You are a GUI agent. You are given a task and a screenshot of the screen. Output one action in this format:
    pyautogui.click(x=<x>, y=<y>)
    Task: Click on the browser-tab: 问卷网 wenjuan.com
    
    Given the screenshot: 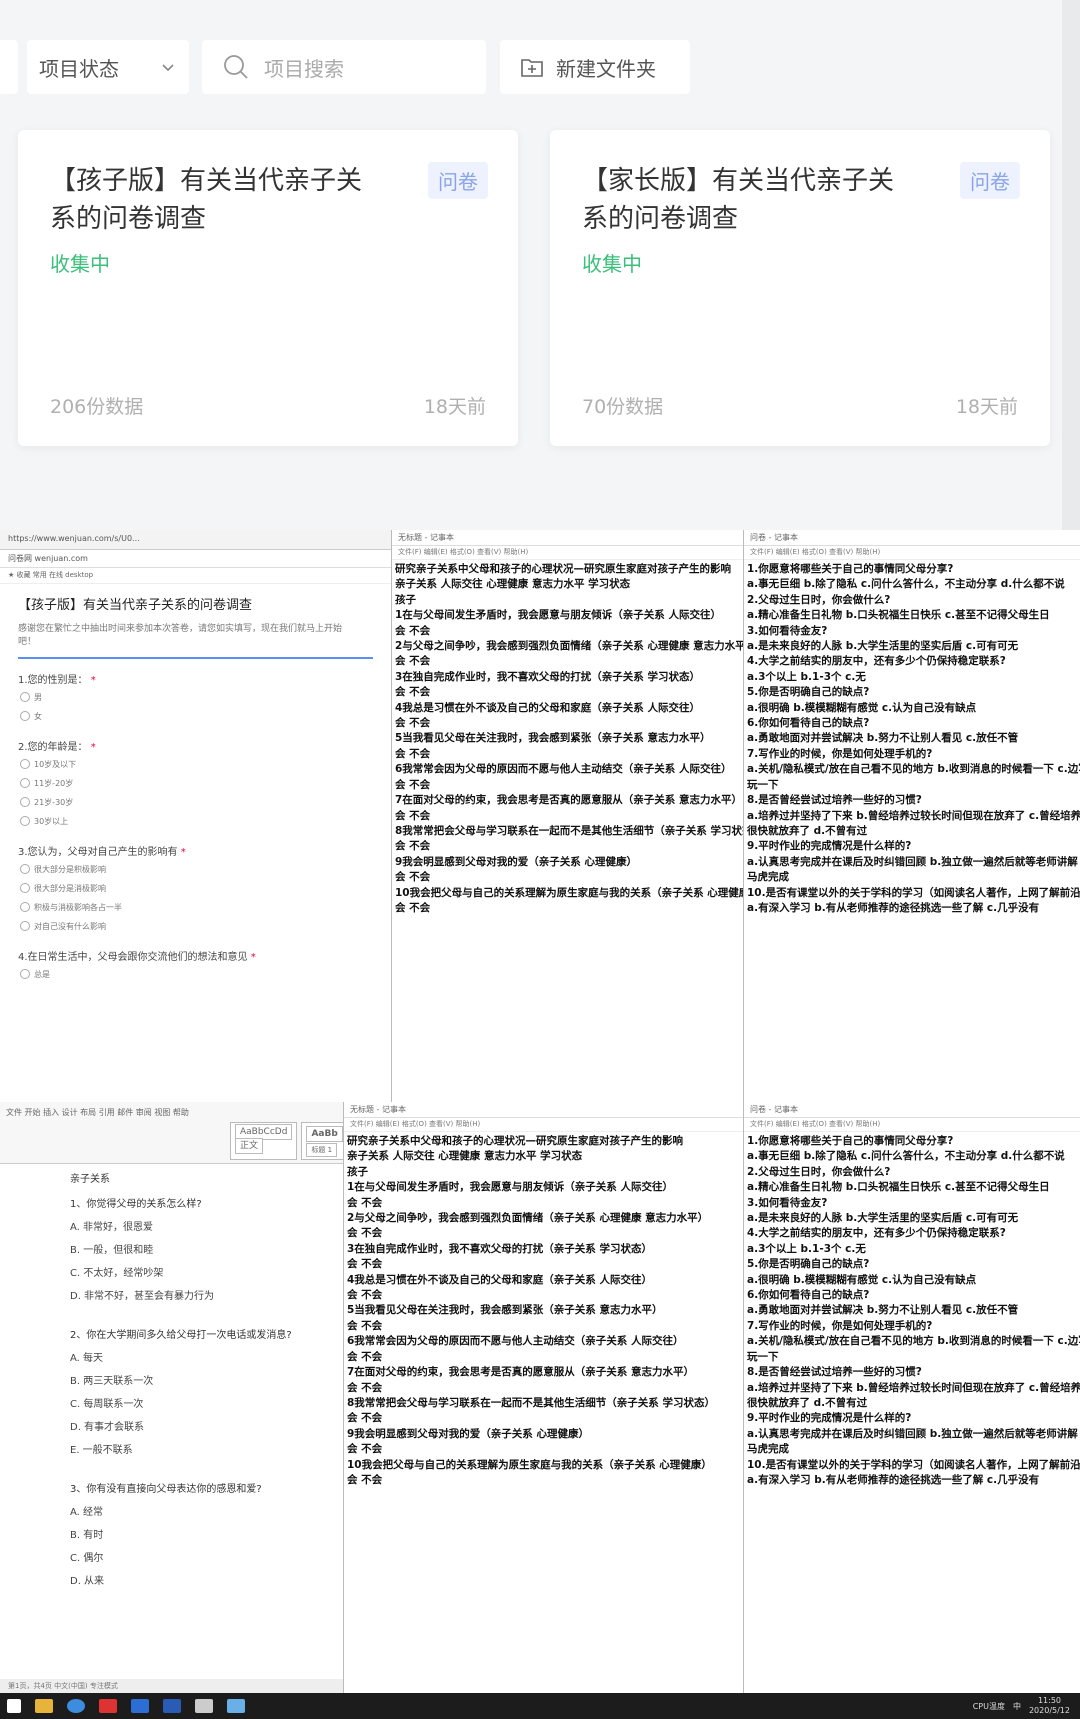 What is the action you would take?
    pyautogui.click(x=195, y=559)
    